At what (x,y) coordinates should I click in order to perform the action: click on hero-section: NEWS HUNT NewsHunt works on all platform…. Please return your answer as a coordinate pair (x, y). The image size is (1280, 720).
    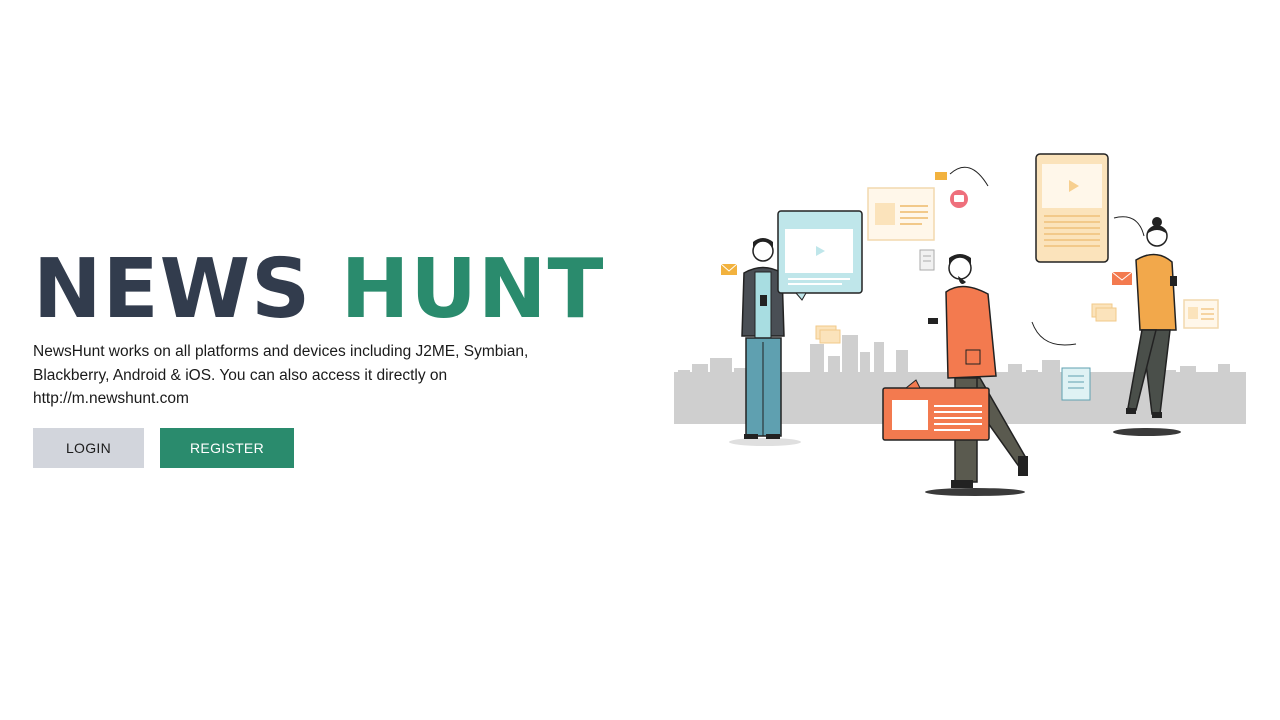
    Looking at the image, I should click on (333, 357).